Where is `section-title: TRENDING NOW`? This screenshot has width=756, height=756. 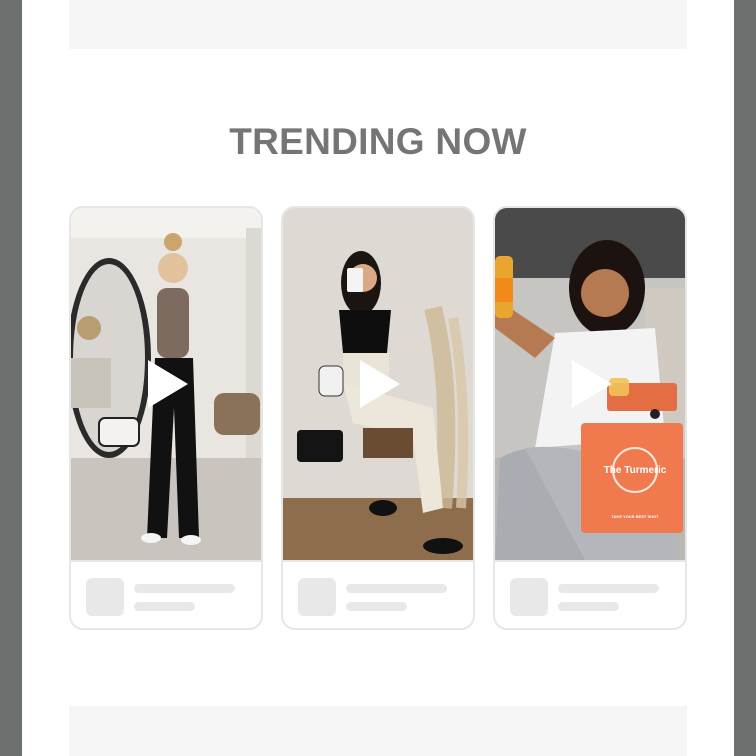
section-title: TRENDING NOW is located at coordinates (378, 141).